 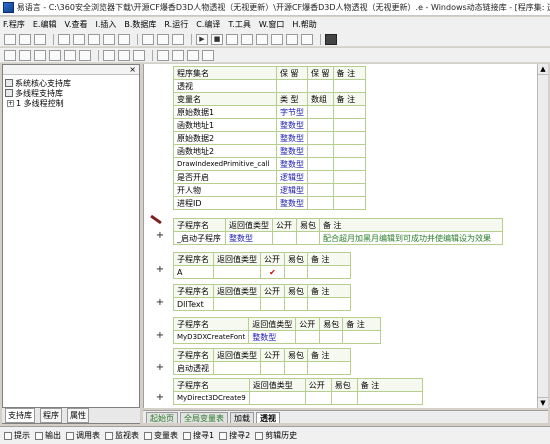 I want to click on sub-note: 配合超月加黑月编辑到可成功并使编辑设为效果, so click(x=411, y=238).